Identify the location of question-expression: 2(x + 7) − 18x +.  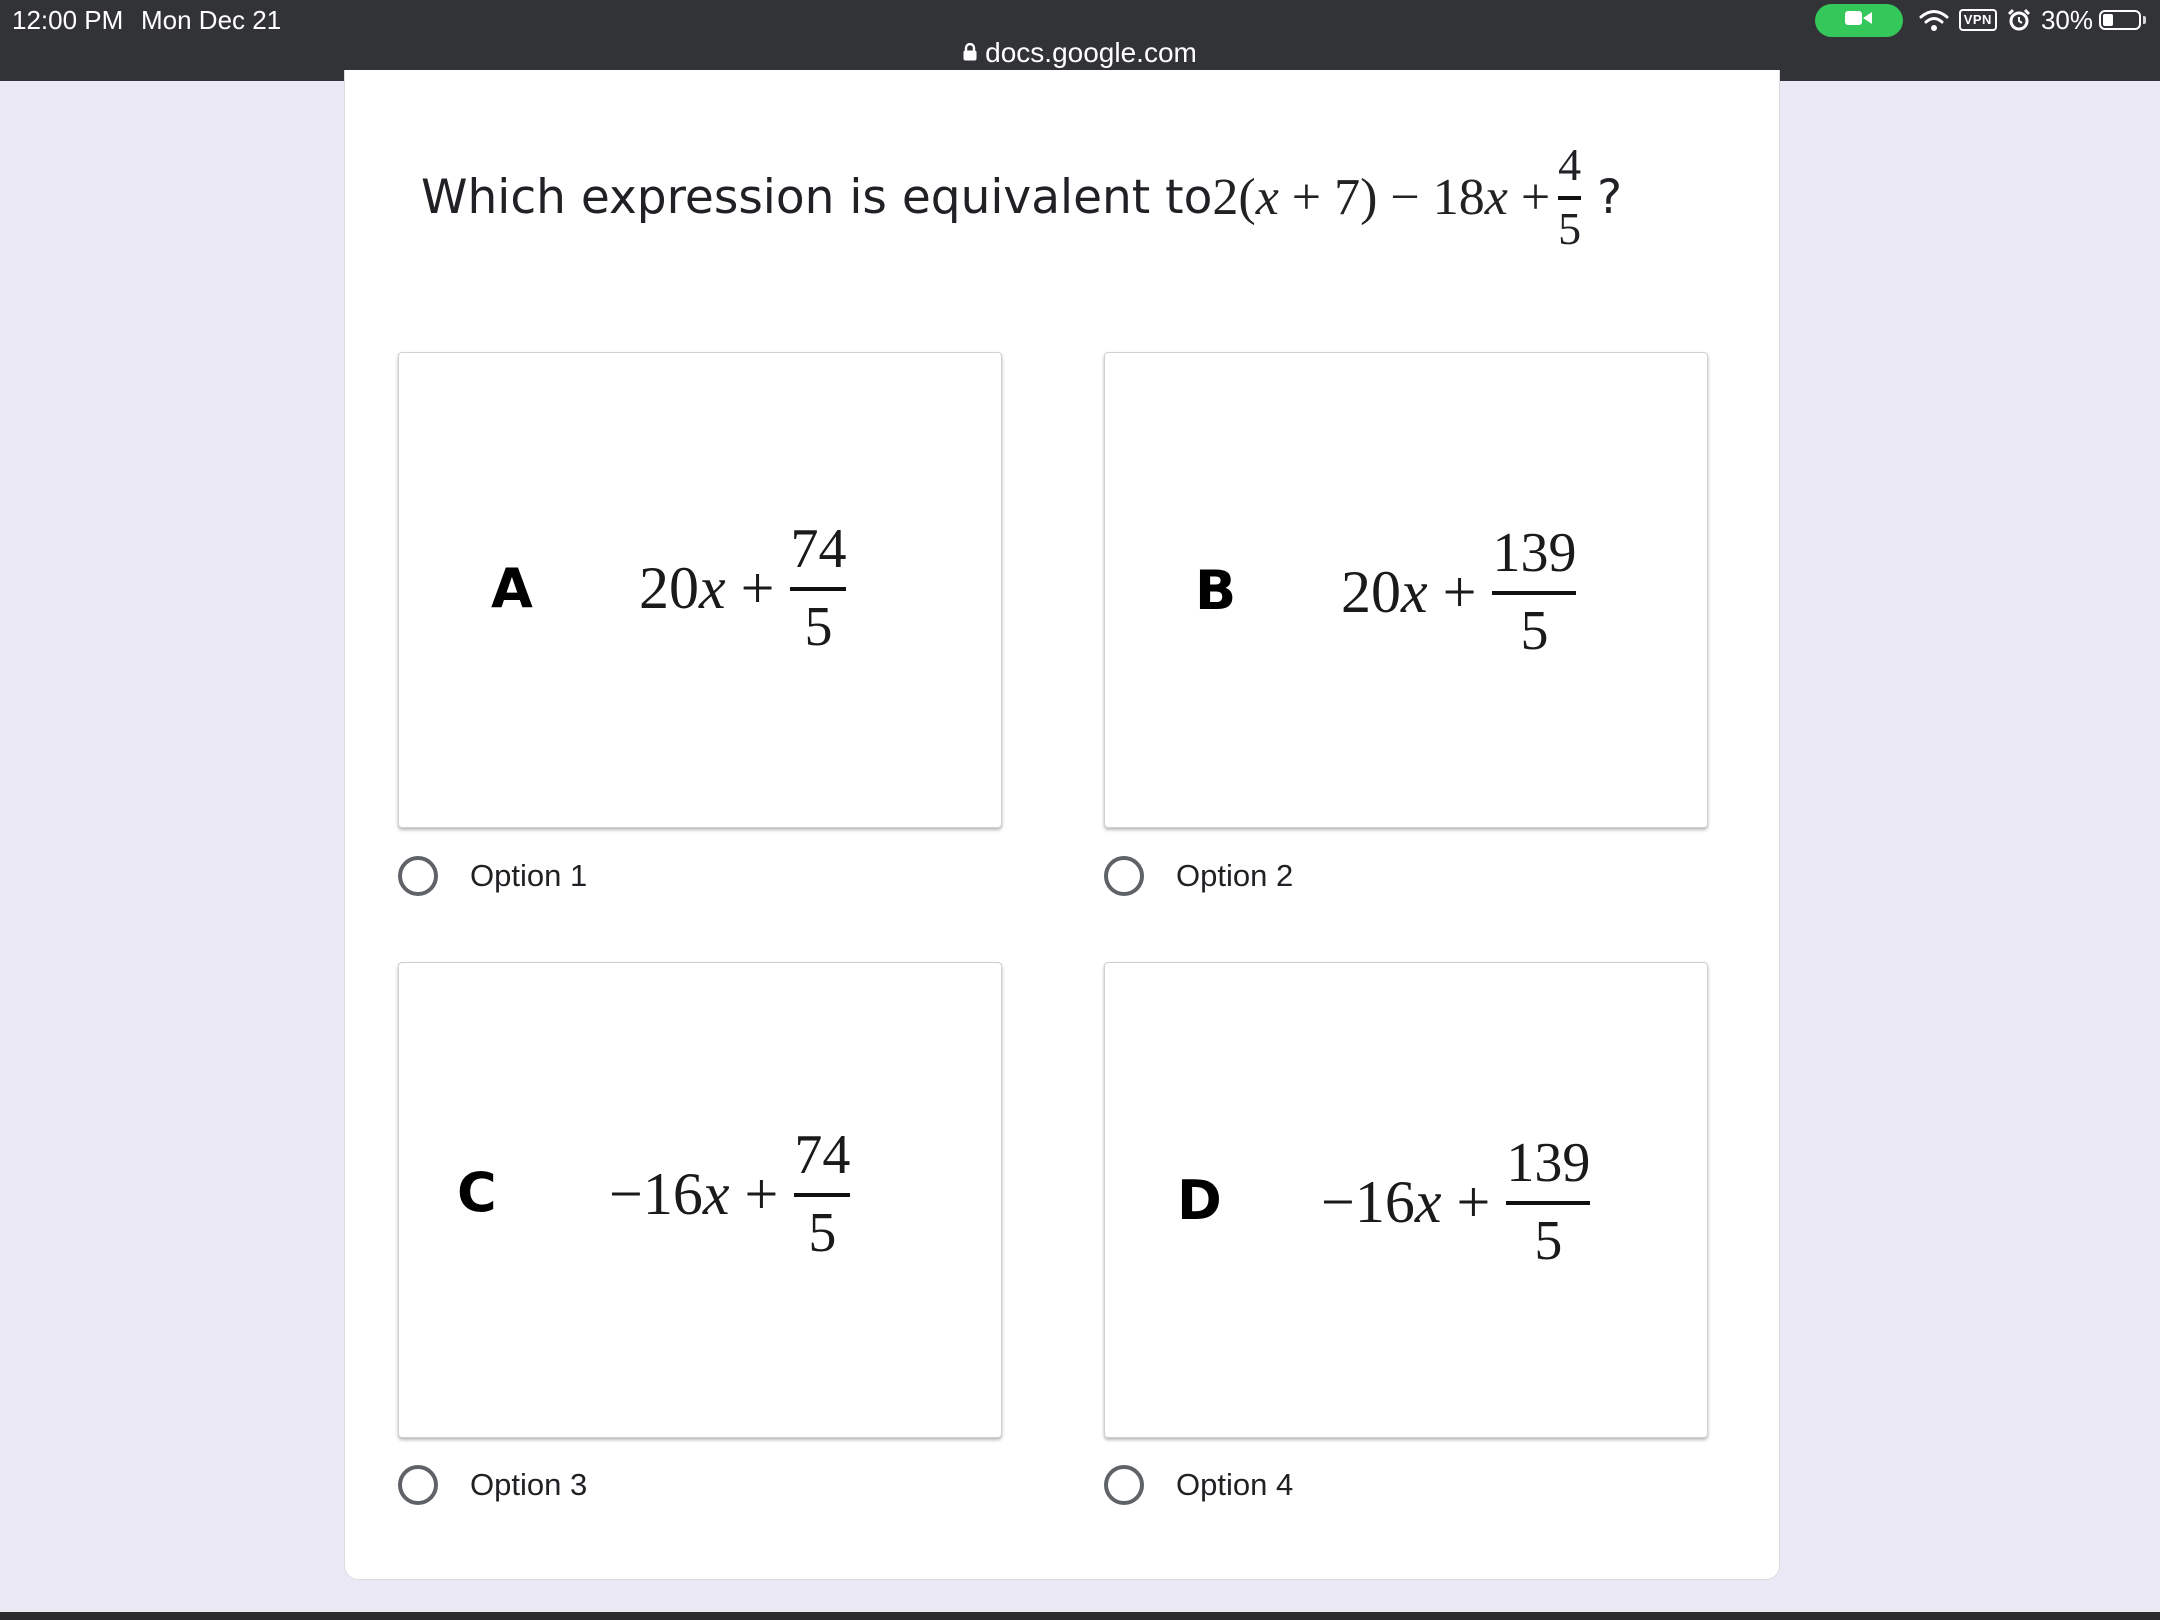
(1381, 197).